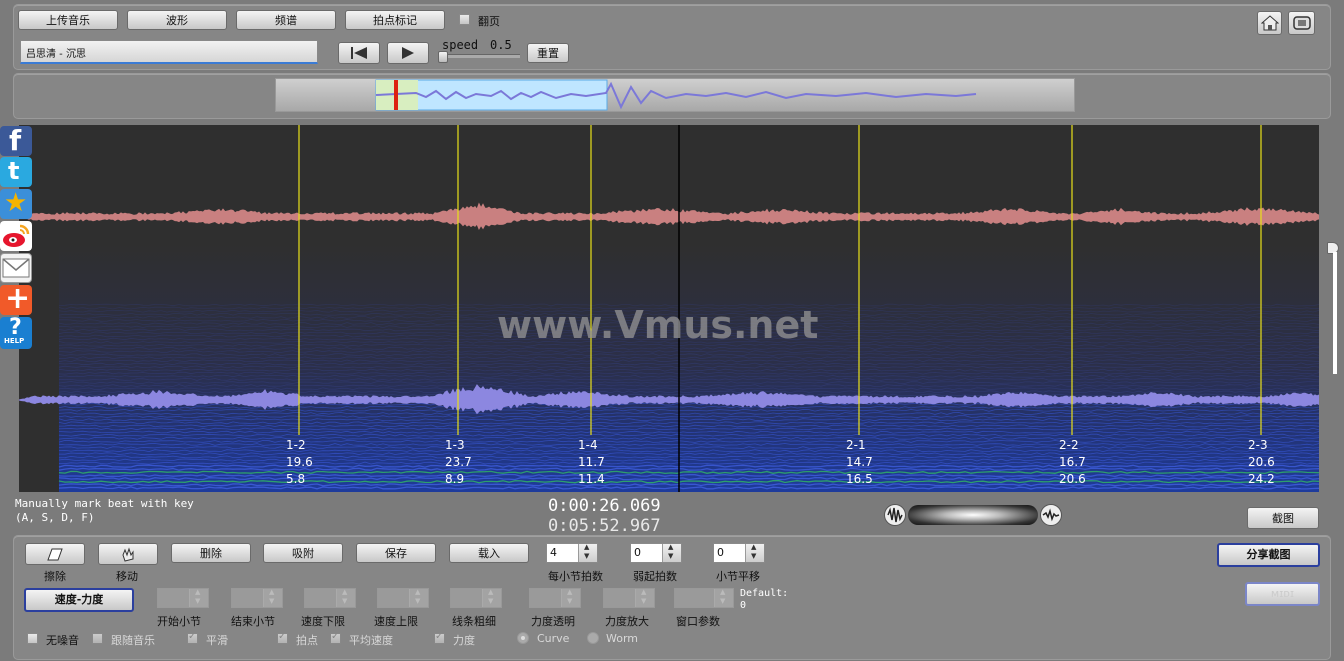  What do you see at coordinates (637, 552) in the screenshot?
I see `pickup-value: 0` at bounding box center [637, 552].